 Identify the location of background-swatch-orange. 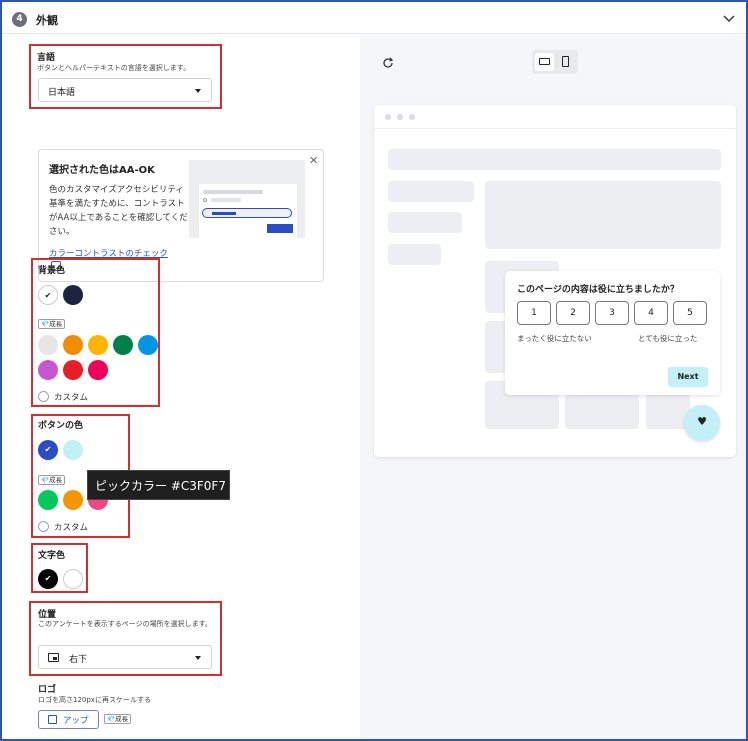
(73, 345).